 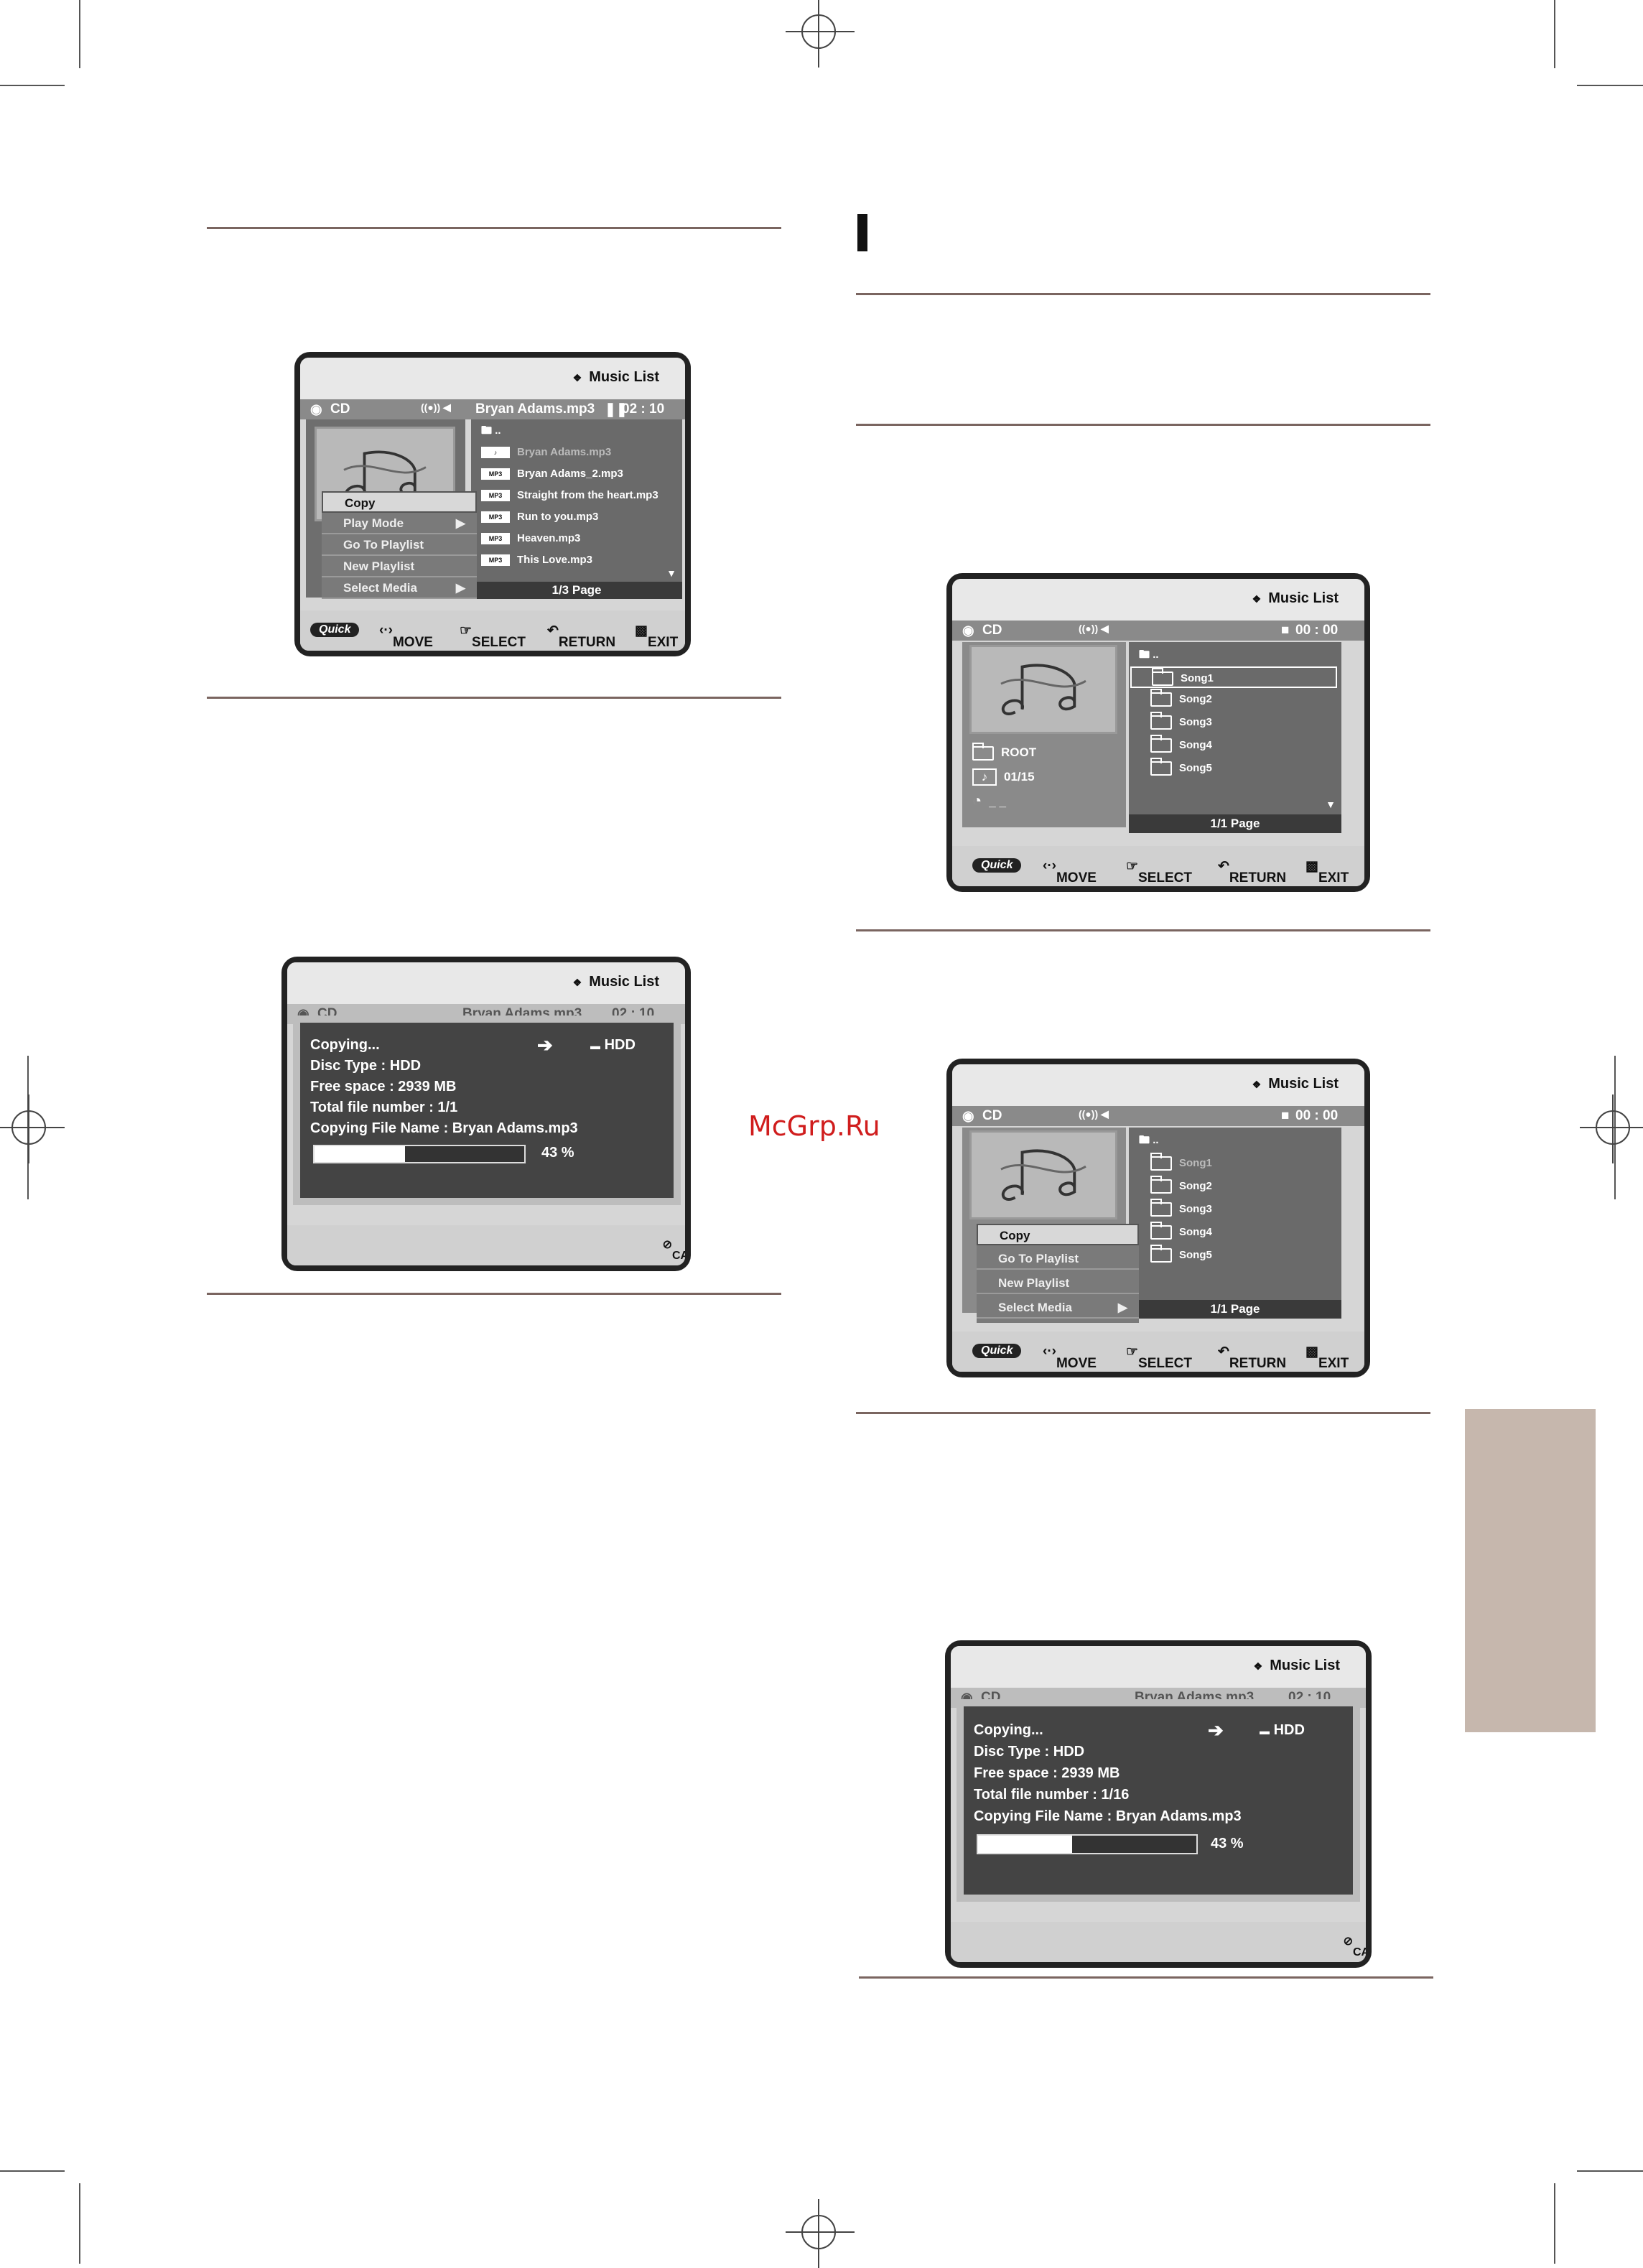 I want to click on list-item: MP3 Straight from the heart.mp3, so click(x=569, y=495).